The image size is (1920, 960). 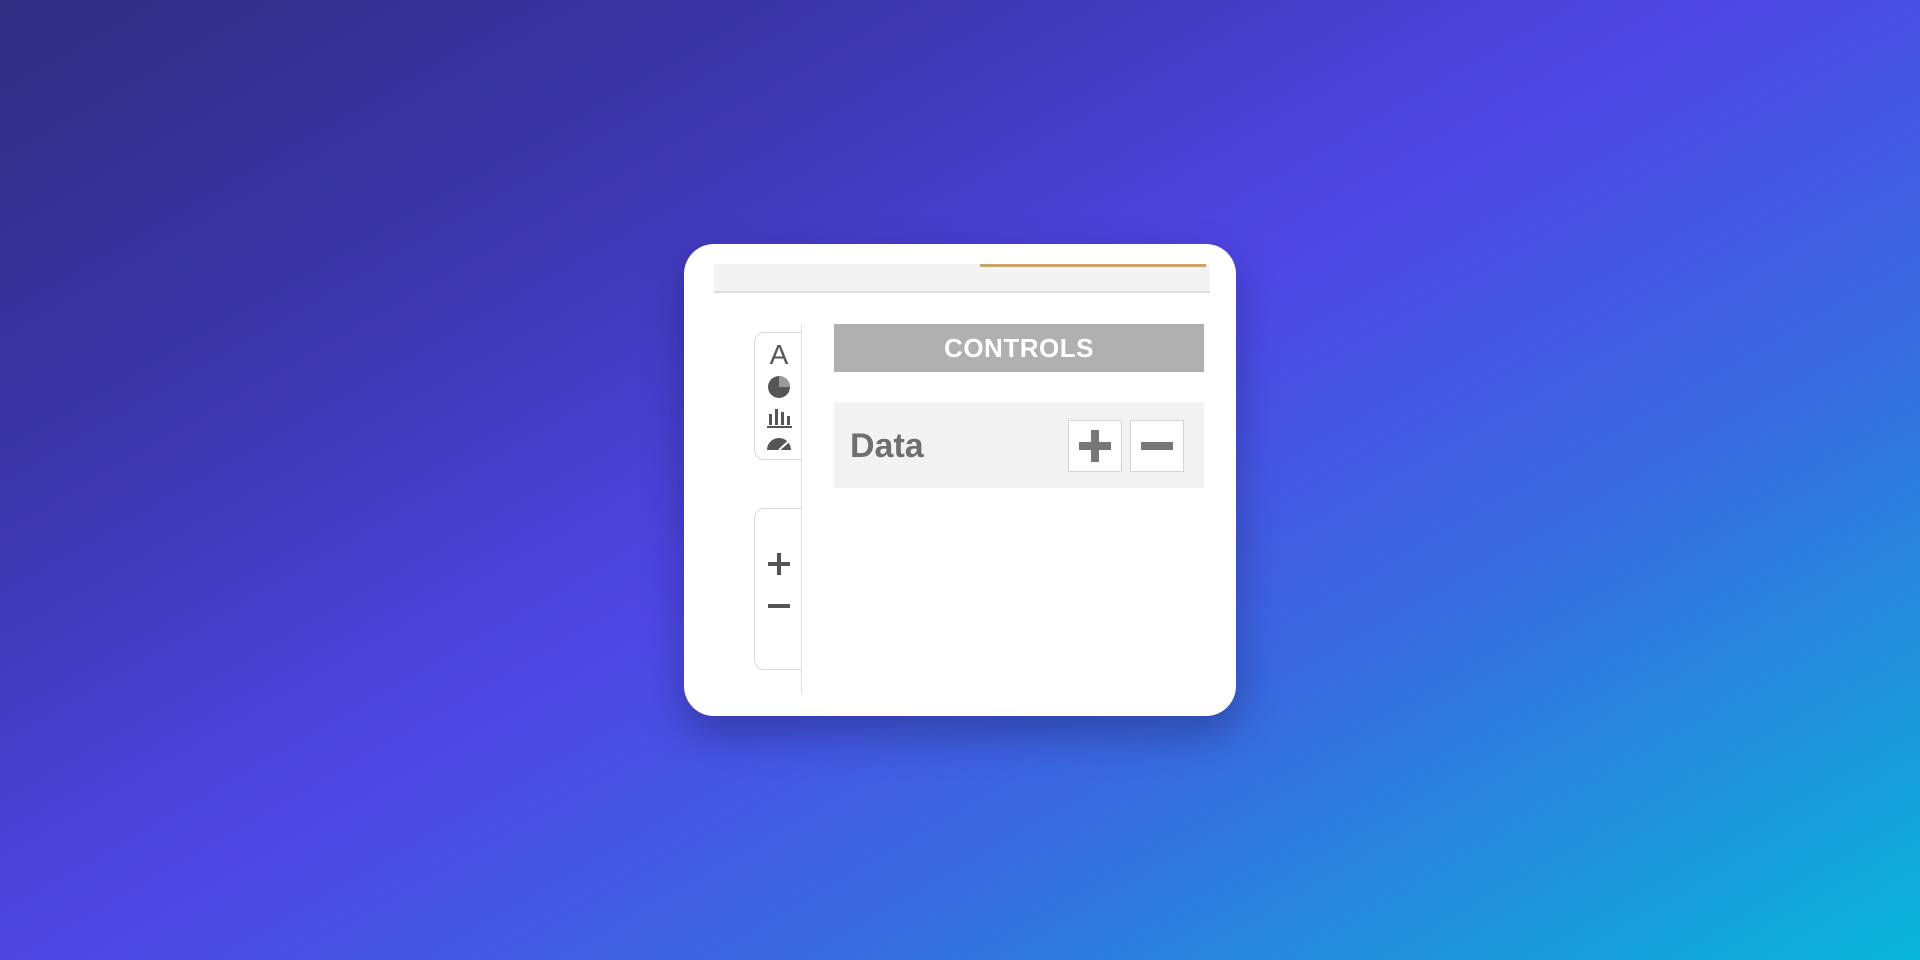 What do you see at coordinates (1019, 445) in the screenshot?
I see `data-row: Data` at bounding box center [1019, 445].